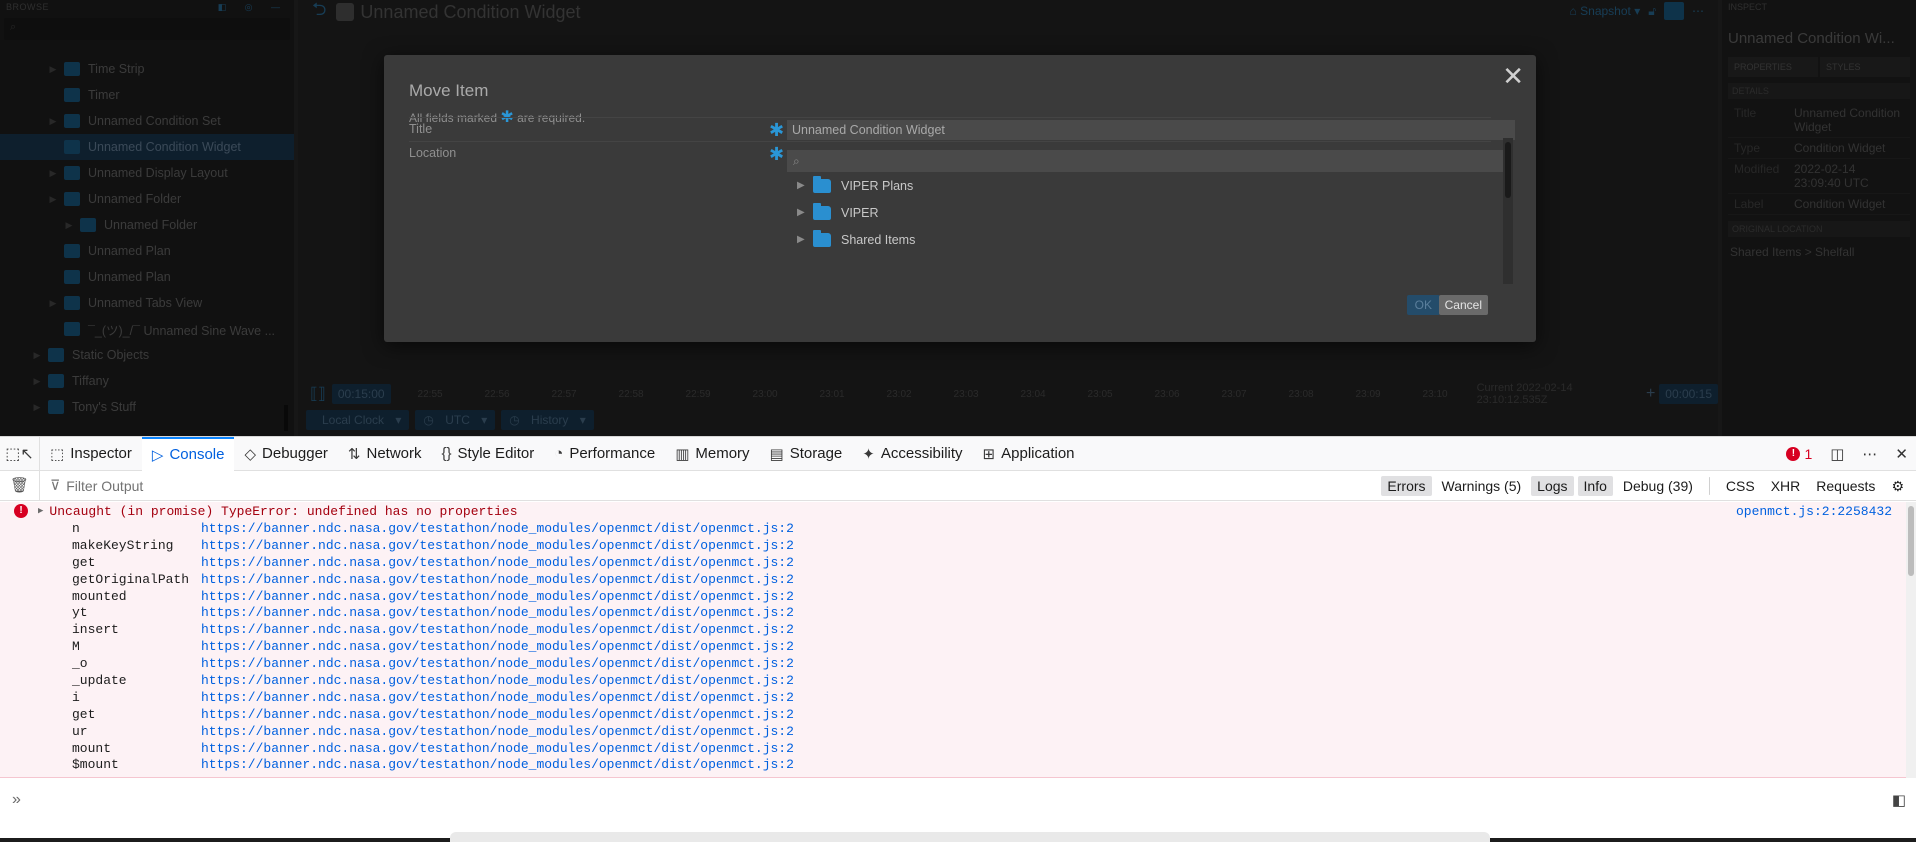 Image resolution: width=1916 pixels, height=842 pixels. I want to click on tab-label: Debugger, so click(295, 453).